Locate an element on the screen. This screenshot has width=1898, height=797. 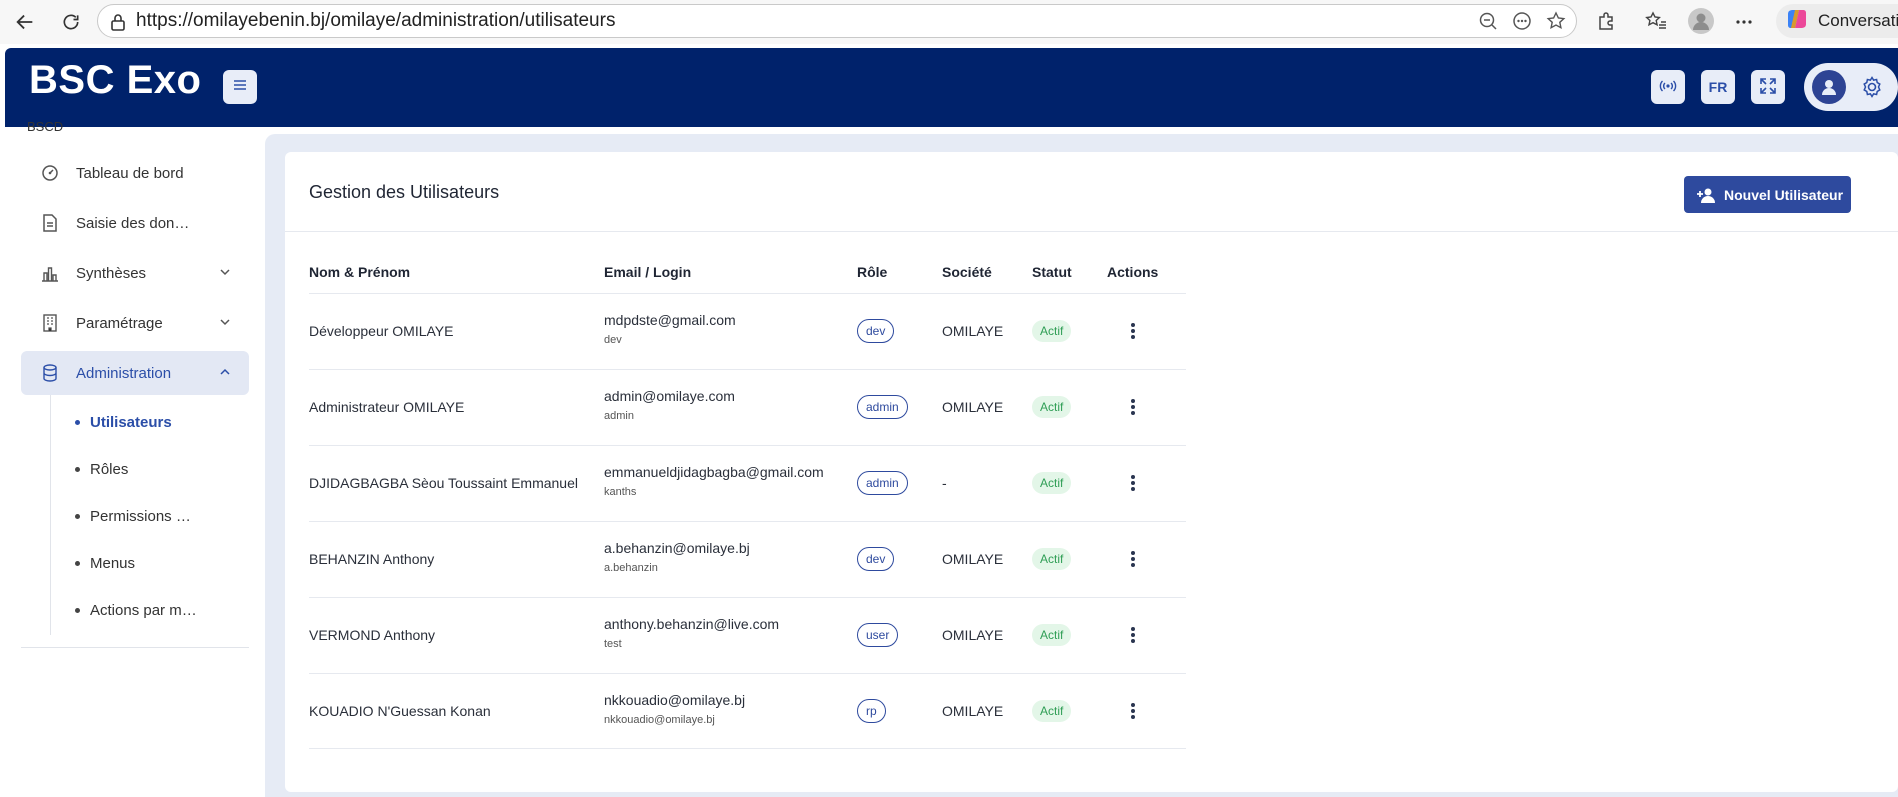
sidebar-item-administration: Administration is located at coordinates (135, 373).